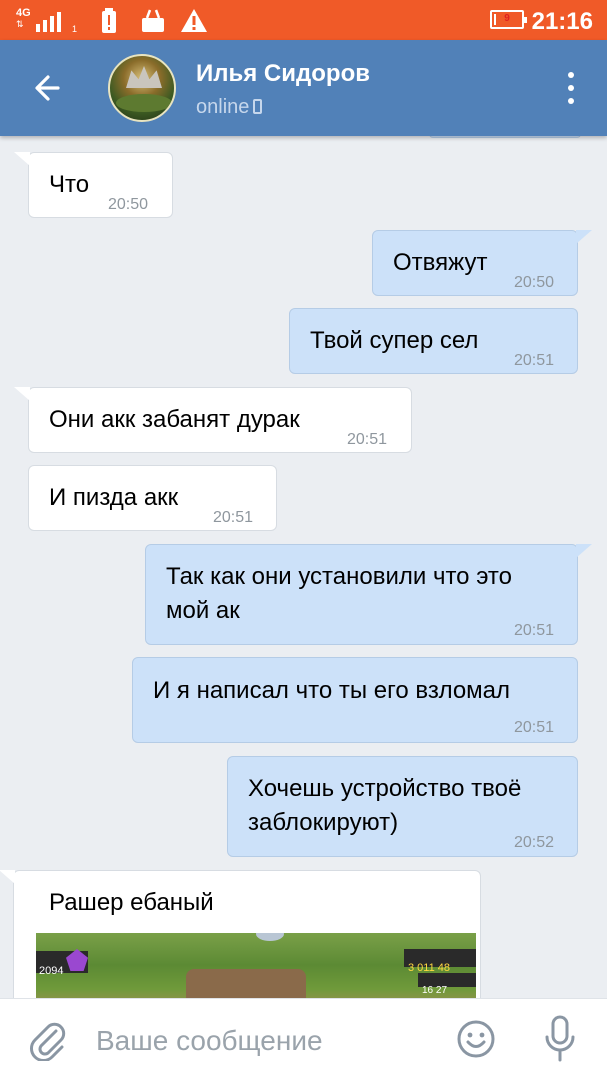 The image size is (607, 1080). I want to click on message-bubble-outgoing: Твой супер сел 20:51, so click(433, 341).